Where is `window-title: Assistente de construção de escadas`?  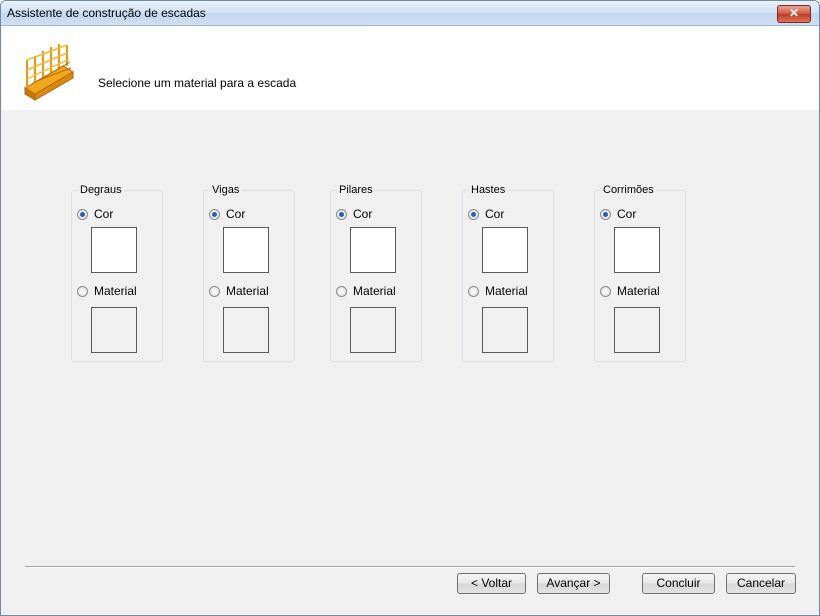 window-title: Assistente de construção de escadas is located at coordinates (106, 13).